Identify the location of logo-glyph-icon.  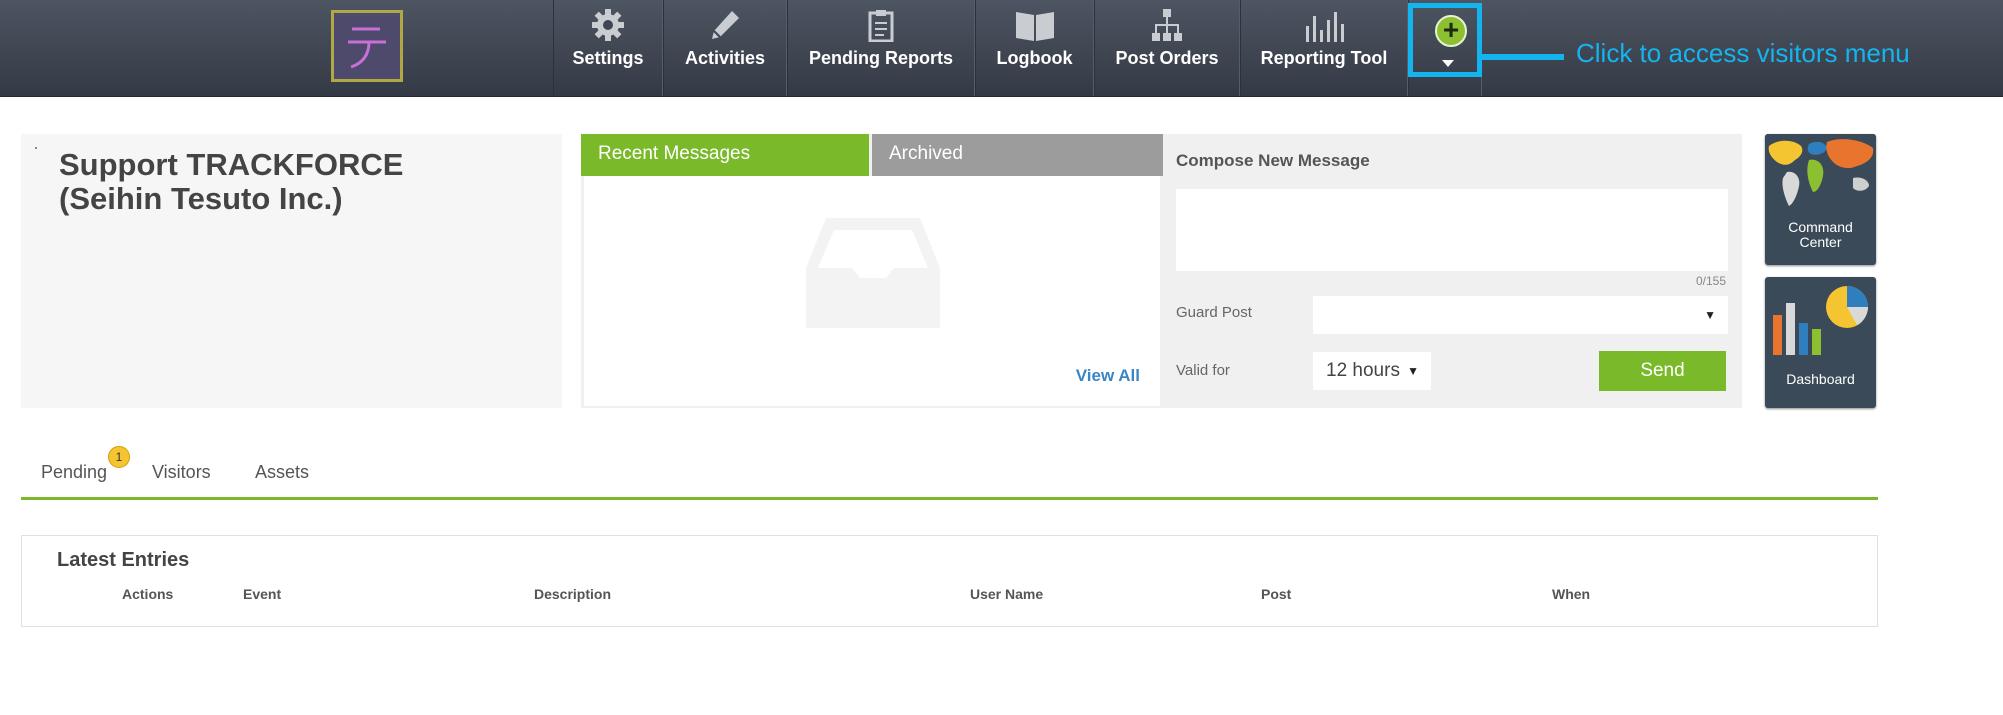
(367, 48).